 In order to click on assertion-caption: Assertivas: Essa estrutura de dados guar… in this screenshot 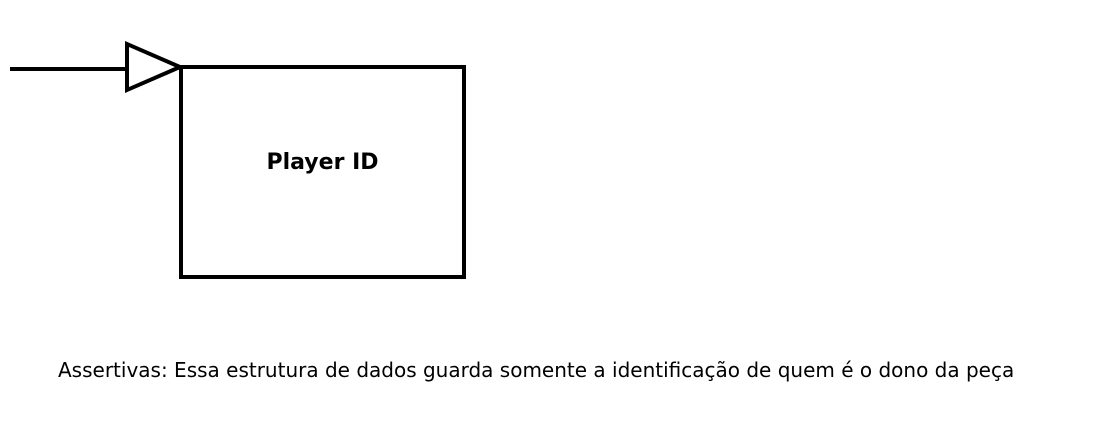, I will do `click(536, 370)`.